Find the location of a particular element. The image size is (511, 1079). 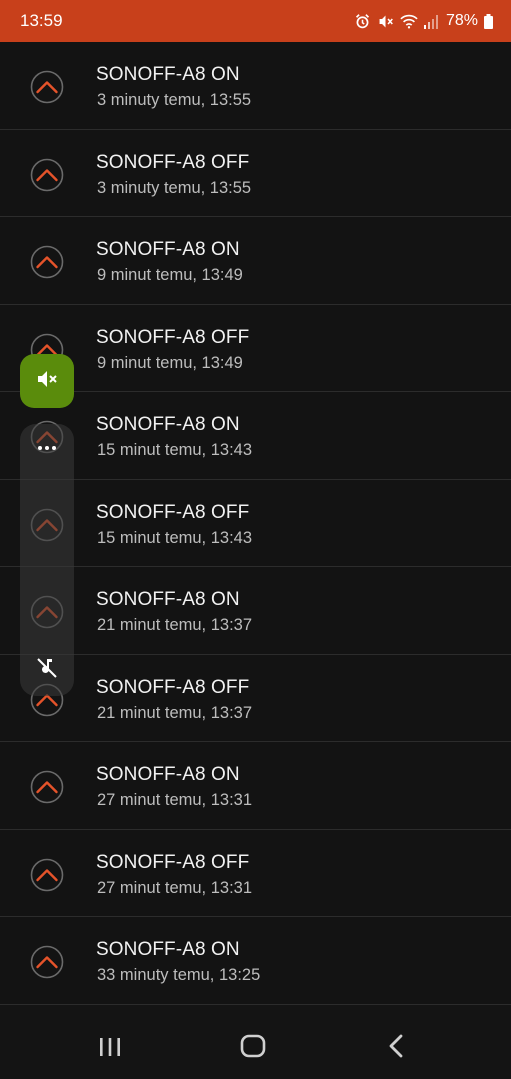

notification-item: SONOFF-A8 OFF 21 minut temu, 13:37 is located at coordinates (255, 698).